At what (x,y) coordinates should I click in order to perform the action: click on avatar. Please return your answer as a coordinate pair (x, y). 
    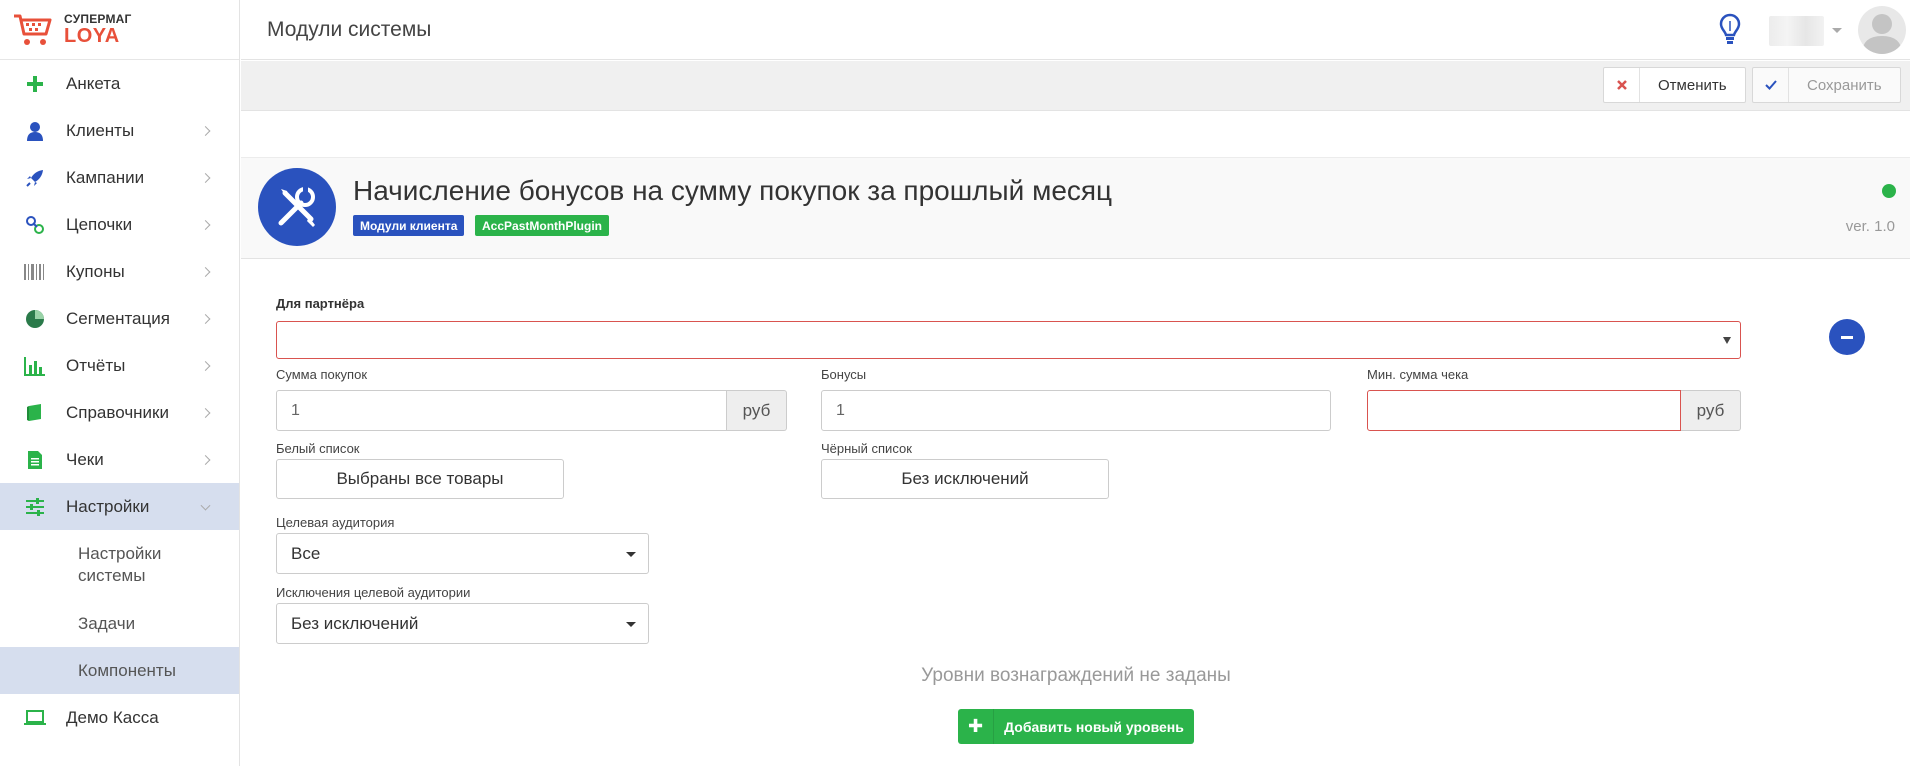
    Looking at the image, I should click on (1882, 30).